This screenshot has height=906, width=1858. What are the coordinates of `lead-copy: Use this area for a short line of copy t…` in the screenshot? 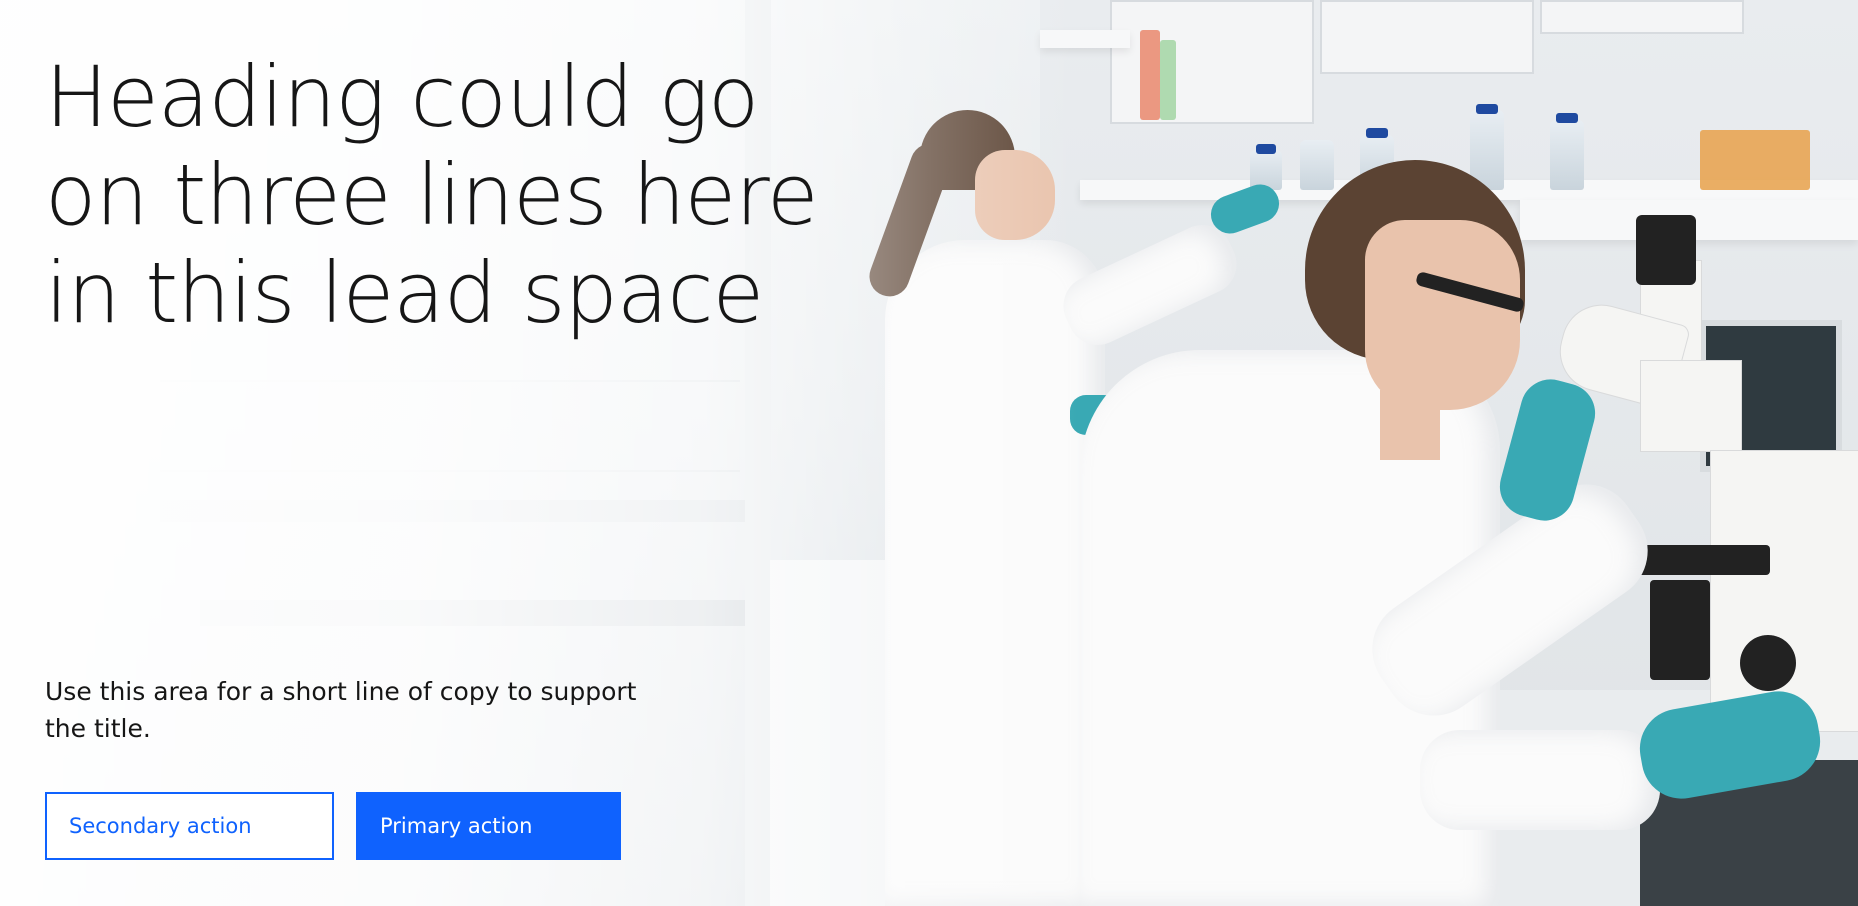 It's located at (341, 710).